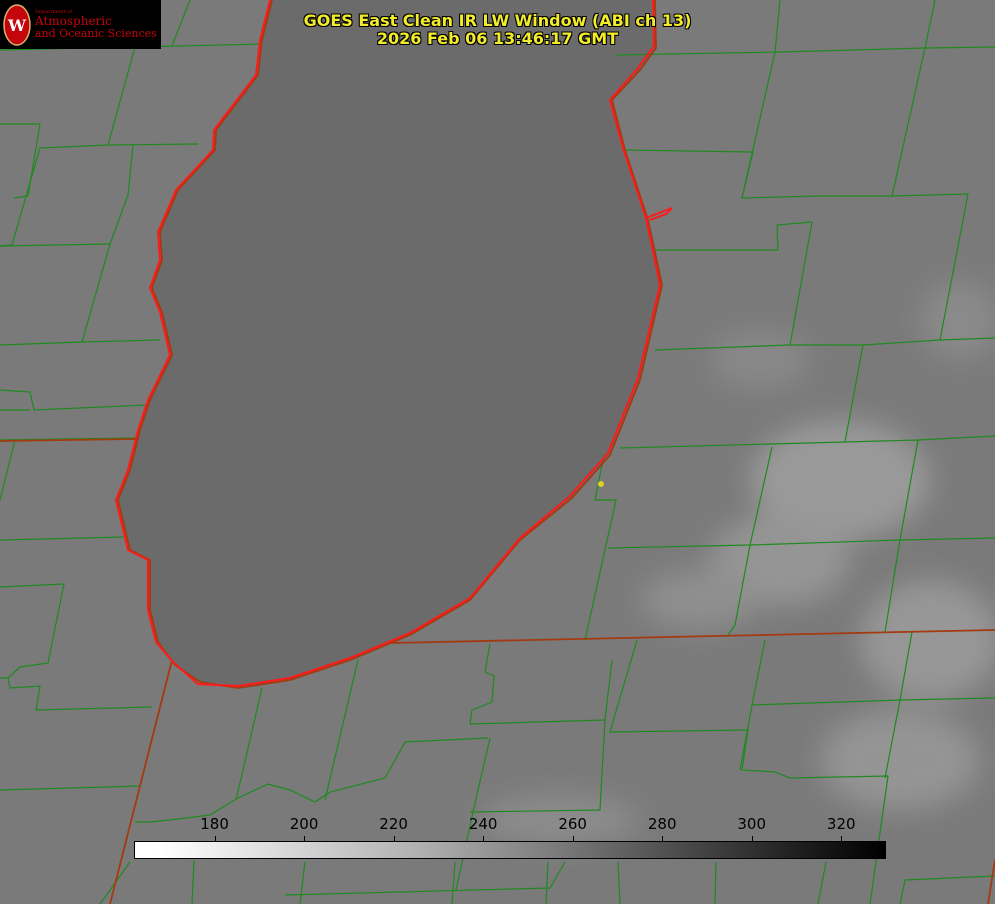 The image size is (995, 904). Describe the element at coordinates (662, 824) in the screenshot. I see `colorbar-tick-label: 280` at that location.